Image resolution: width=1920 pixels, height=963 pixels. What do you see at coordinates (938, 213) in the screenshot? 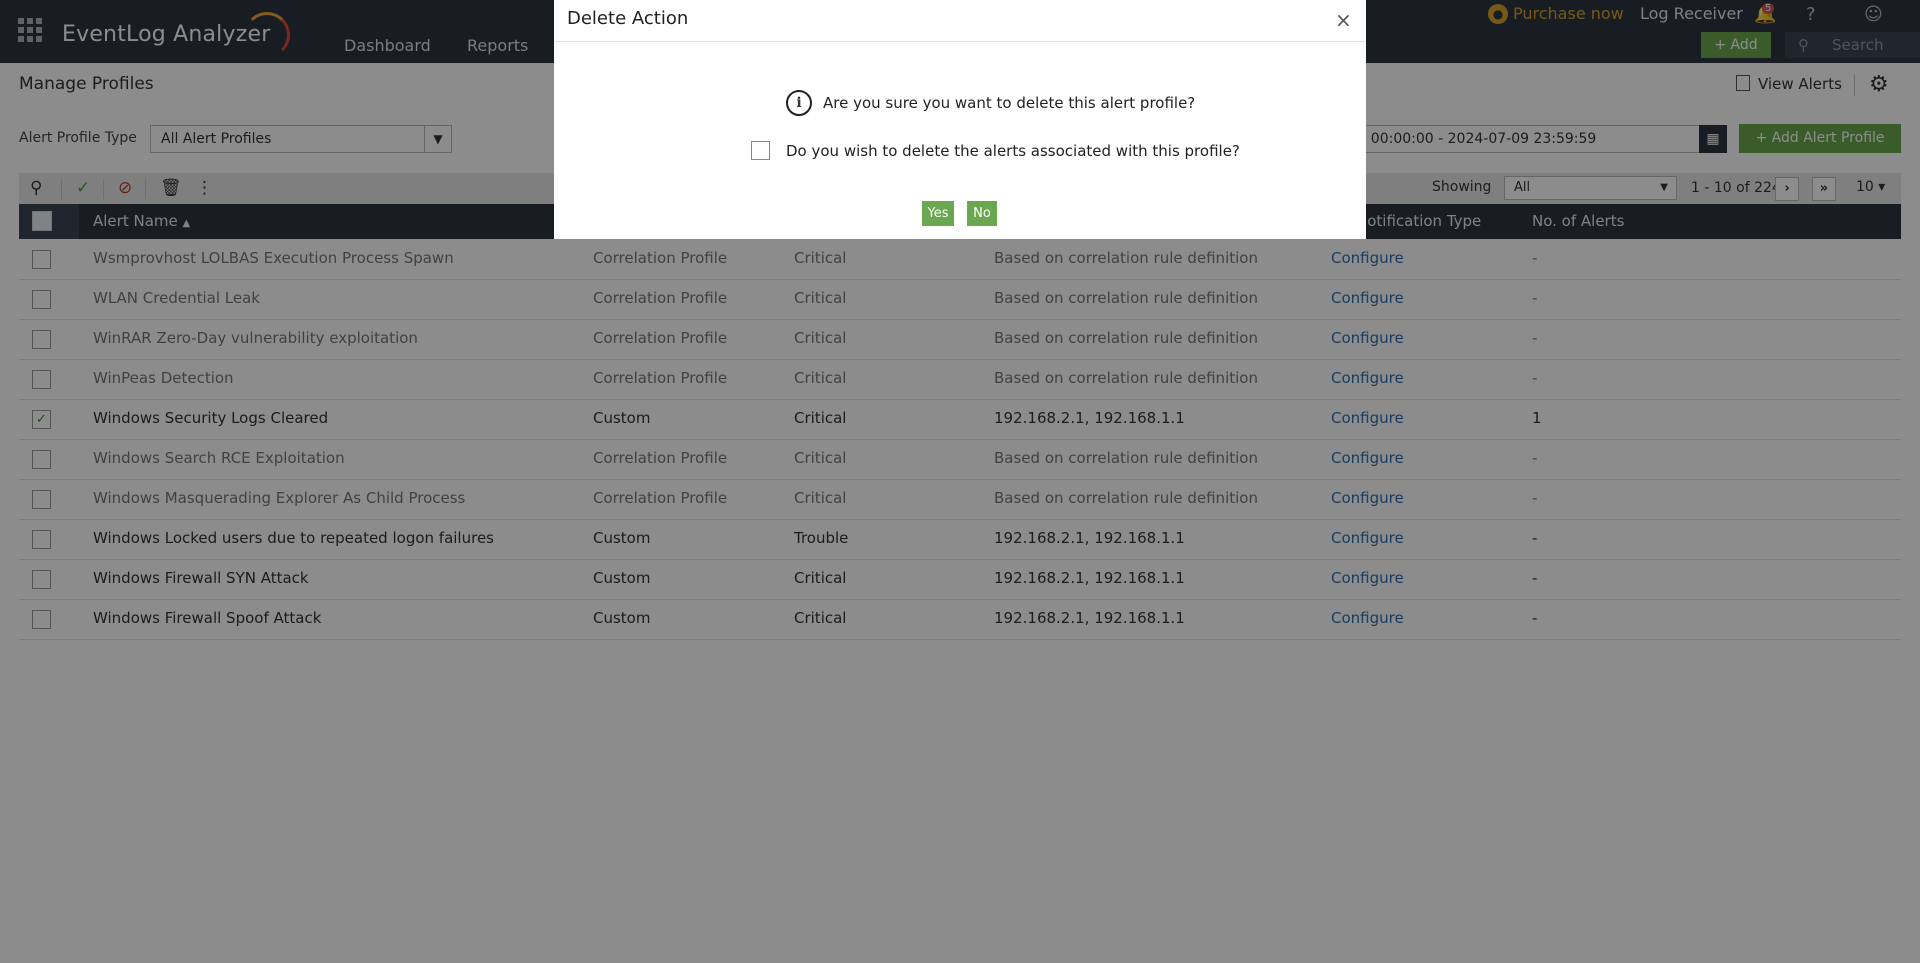
I see `yes-button: Yes` at bounding box center [938, 213].